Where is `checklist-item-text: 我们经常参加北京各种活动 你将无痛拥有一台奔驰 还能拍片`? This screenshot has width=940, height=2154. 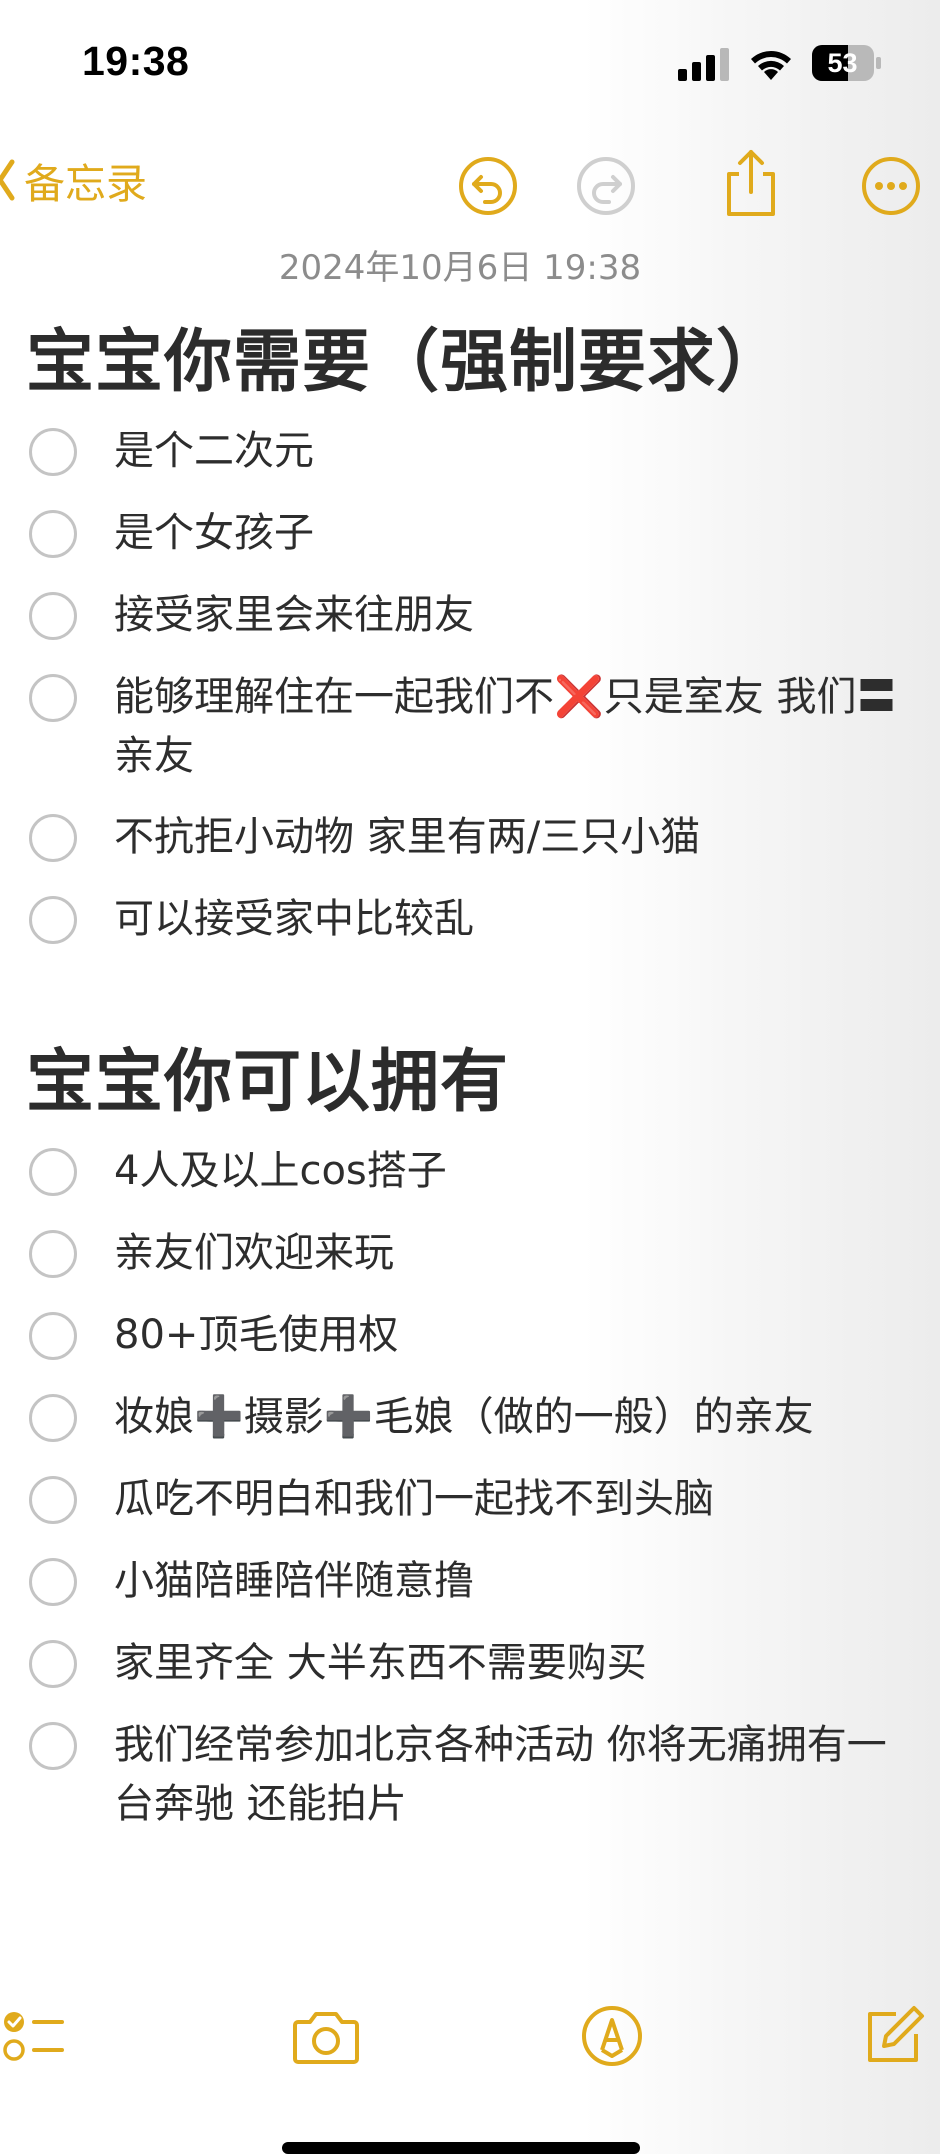
checklist-item-text: 我们经常参加北京各种活动 你将无痛拥有一台奔驰 还能拍片 is located at coordinates (509, 1775).